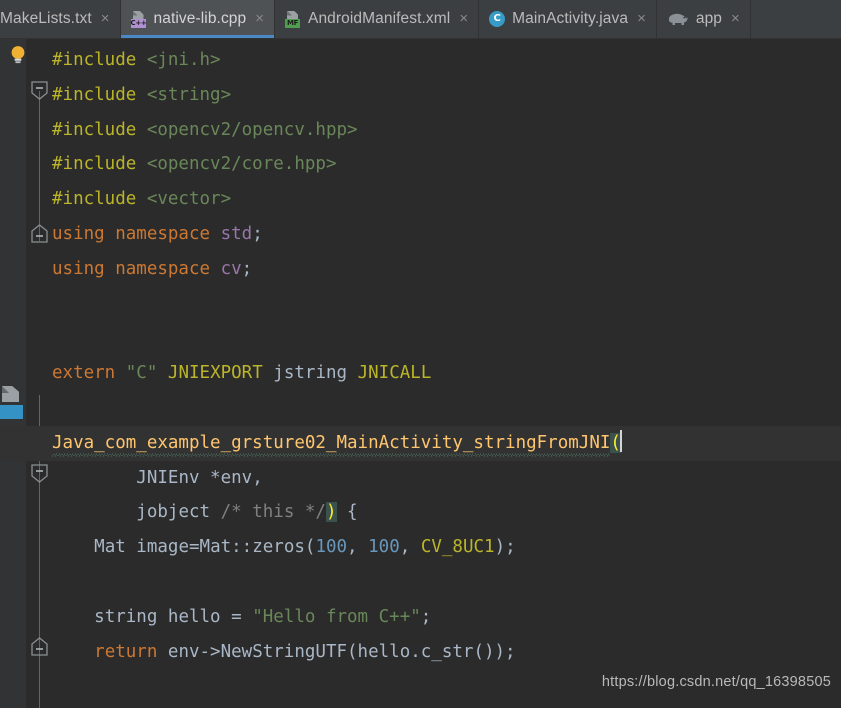  Describe the element at coordinates (497, 19) in the screenshot. I see `java-class-icon: C` at that location.